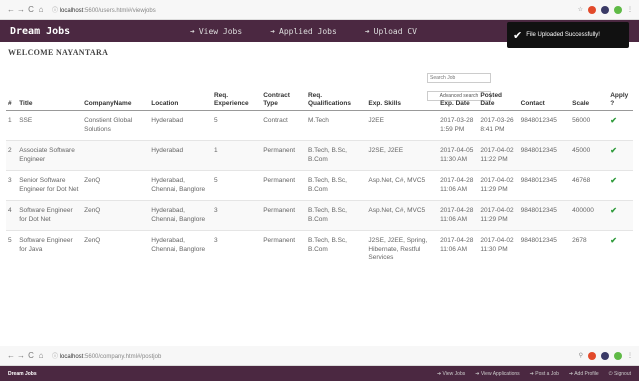  I want to click on nav-signout: ⏻ Signout, so click(620, 374).